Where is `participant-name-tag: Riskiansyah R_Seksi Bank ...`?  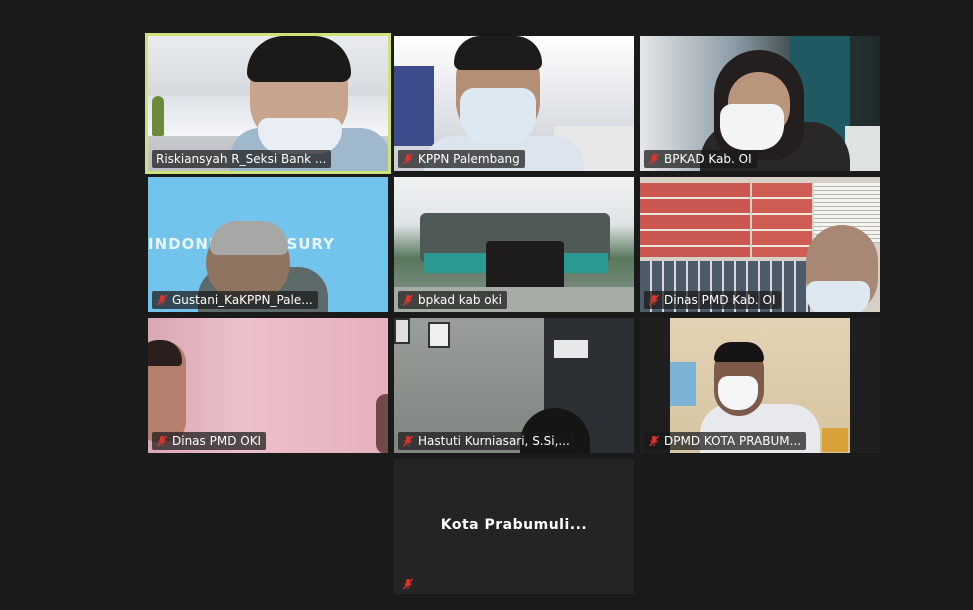 participant-name-tag: Riskiansyah R_Seksi Bank ... is located at coordinates (242, 159).